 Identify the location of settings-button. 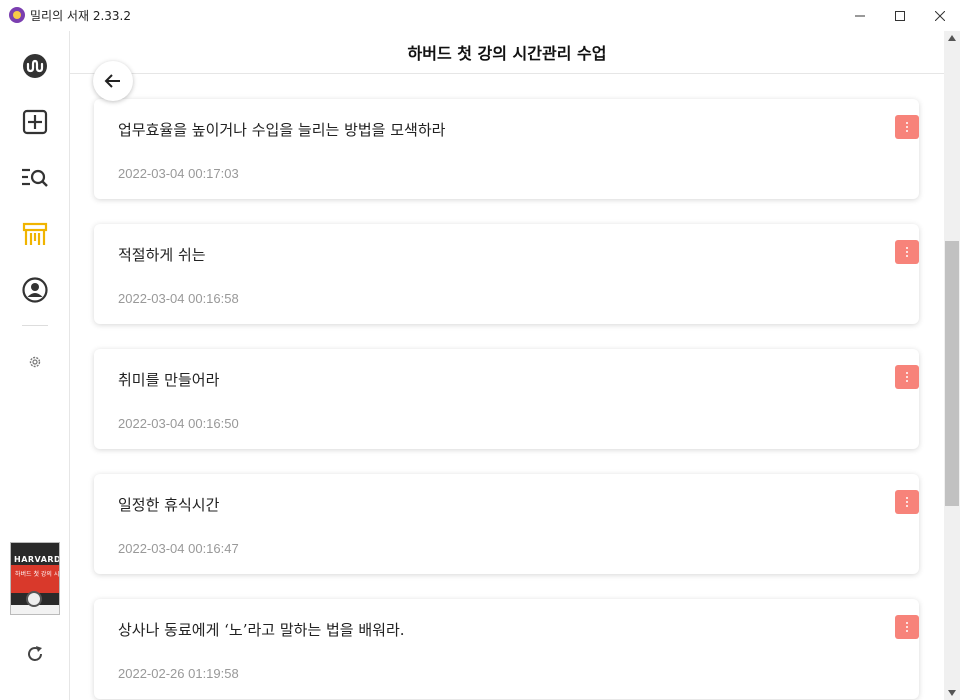
(35, 362).